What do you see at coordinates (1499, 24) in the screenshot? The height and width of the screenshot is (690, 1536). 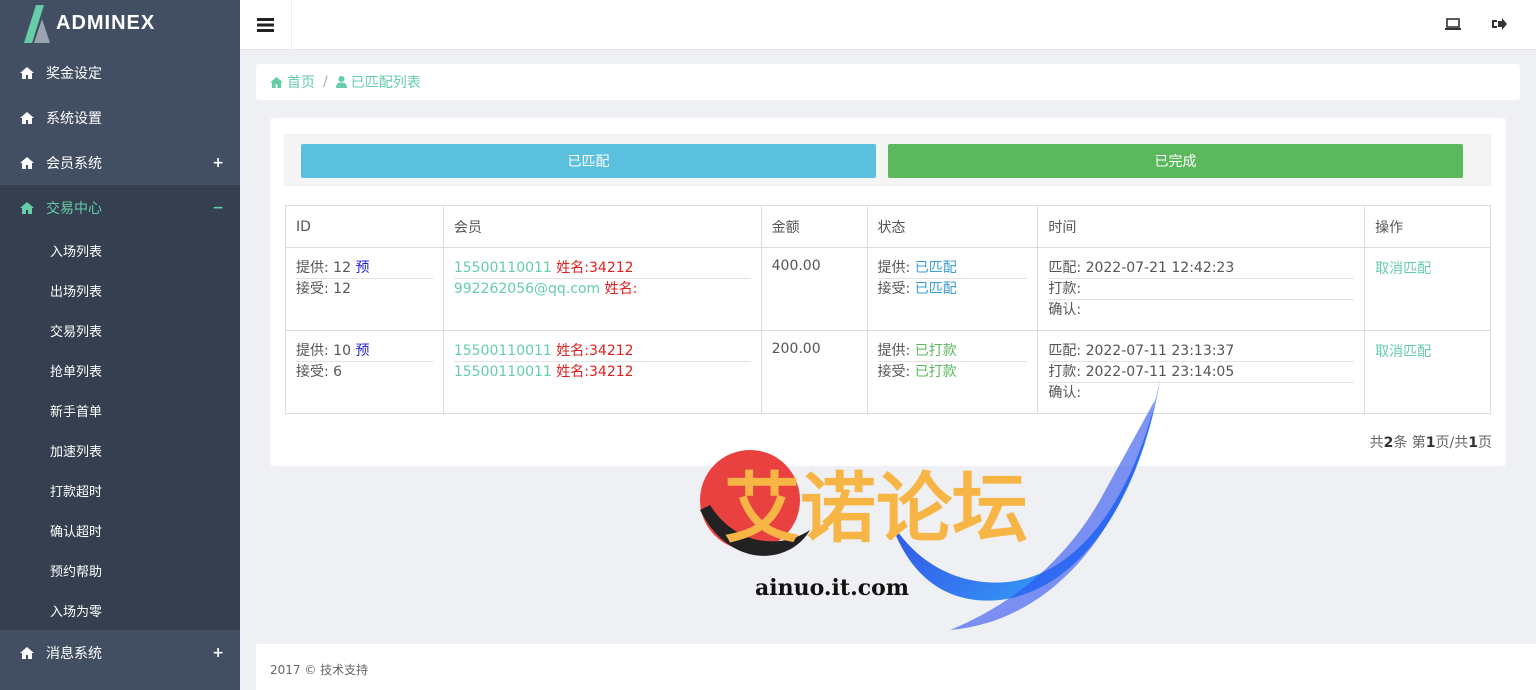 I see `sign-out-icon` at bounding box center [1499, 24].